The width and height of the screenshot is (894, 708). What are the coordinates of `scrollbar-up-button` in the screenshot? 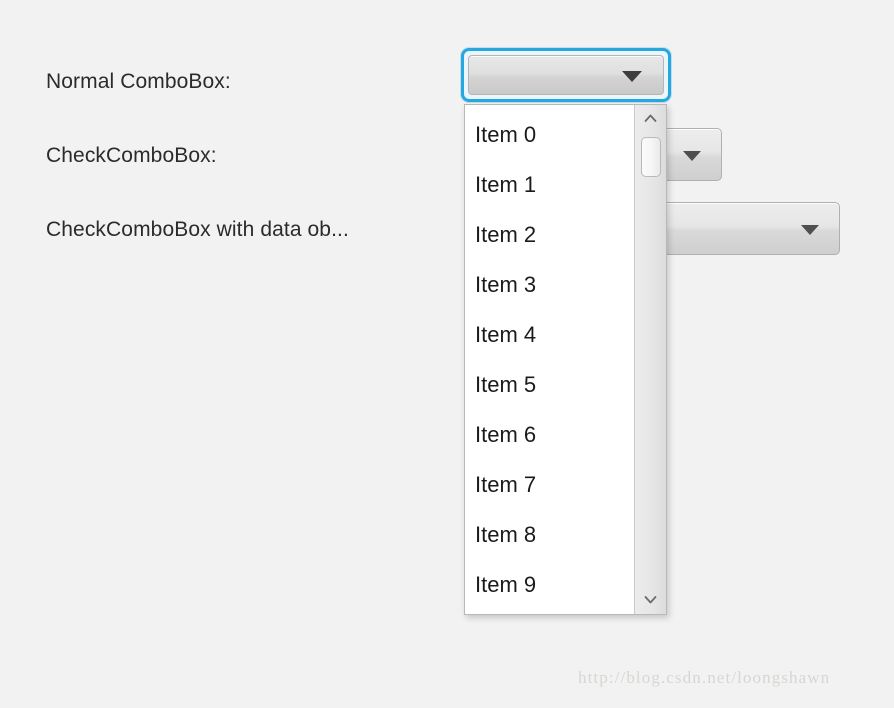 It's located at (650, 119).